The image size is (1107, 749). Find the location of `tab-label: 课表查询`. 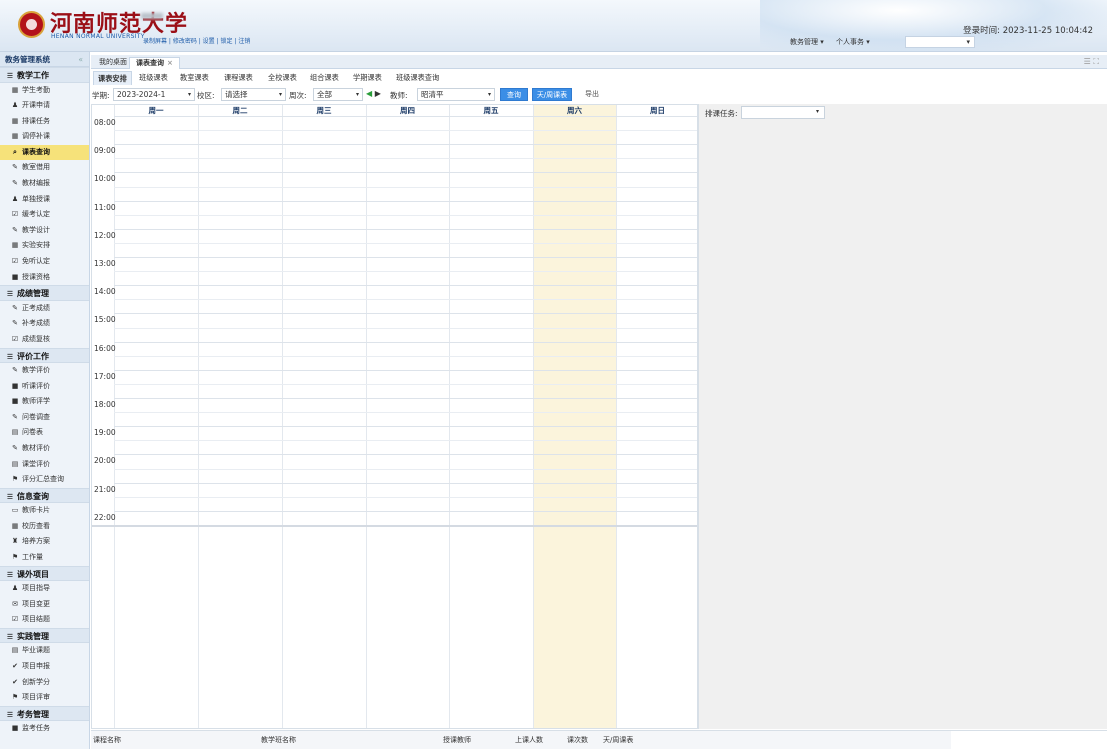

tab-label: 课表查询 is located at coordinates (150, 63).